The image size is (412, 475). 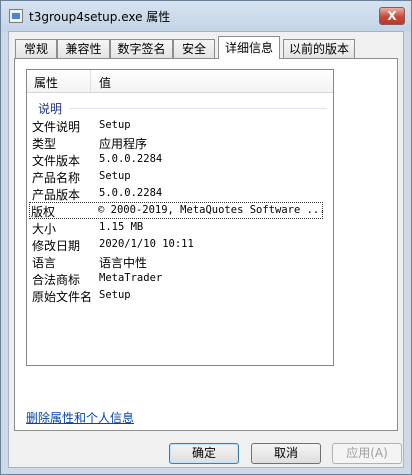 I want to click on property-value: 应用程序, so click(x=123, y=144).